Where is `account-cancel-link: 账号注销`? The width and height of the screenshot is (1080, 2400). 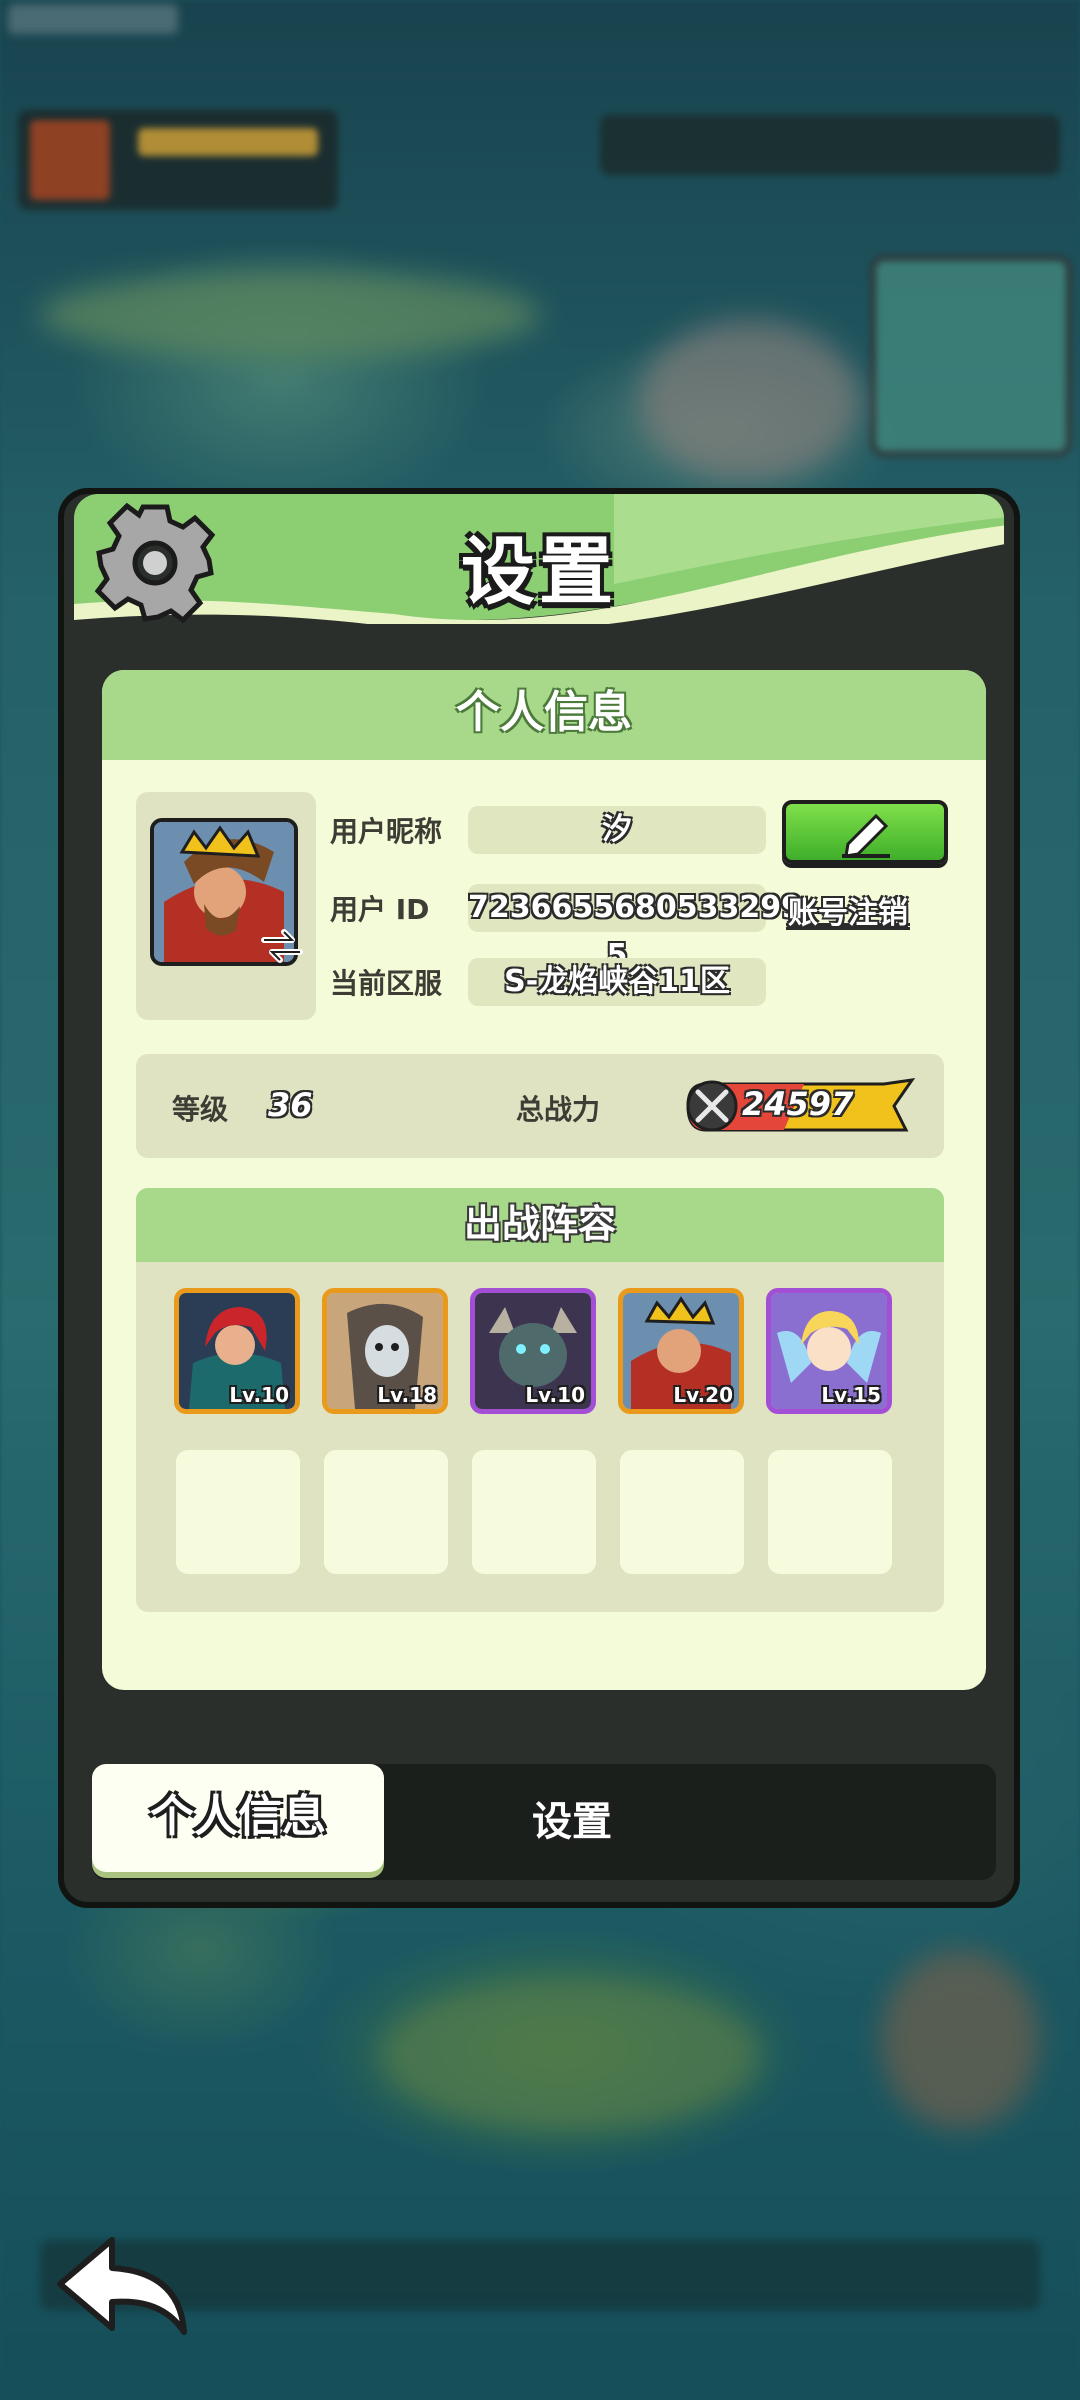
account-cancel-link: 账号注销 is located at coordinates (848, 910).